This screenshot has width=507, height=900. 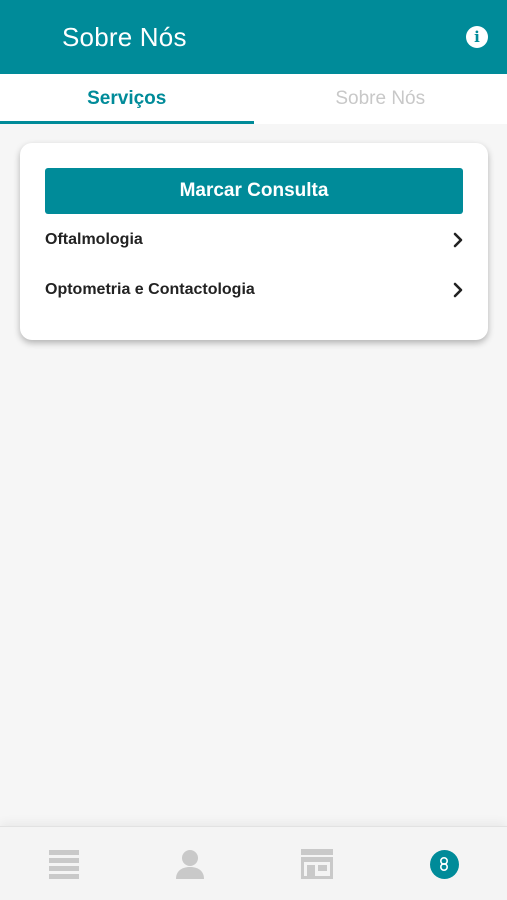 I want to click on bottom-nav, so click(x=253, y=863).